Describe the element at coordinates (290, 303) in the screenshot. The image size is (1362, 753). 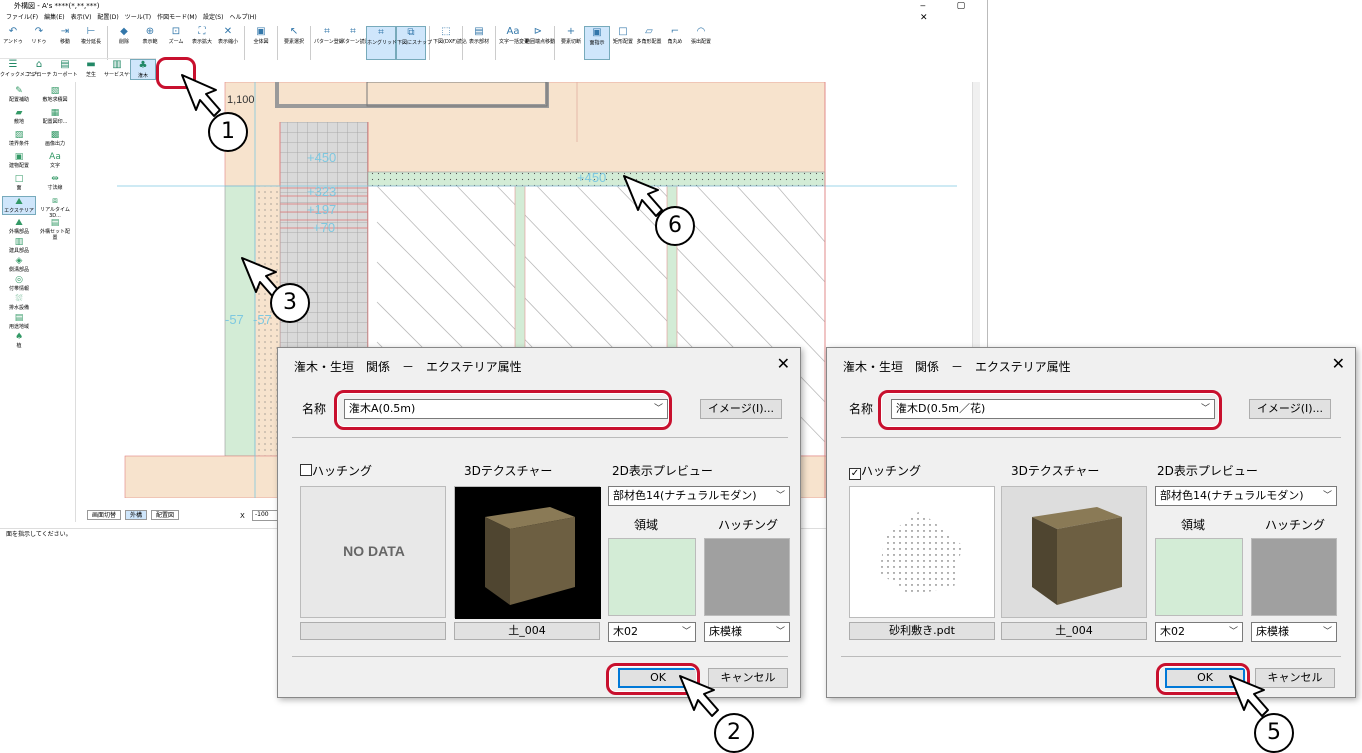
I see `callout-3: 3` at that location.